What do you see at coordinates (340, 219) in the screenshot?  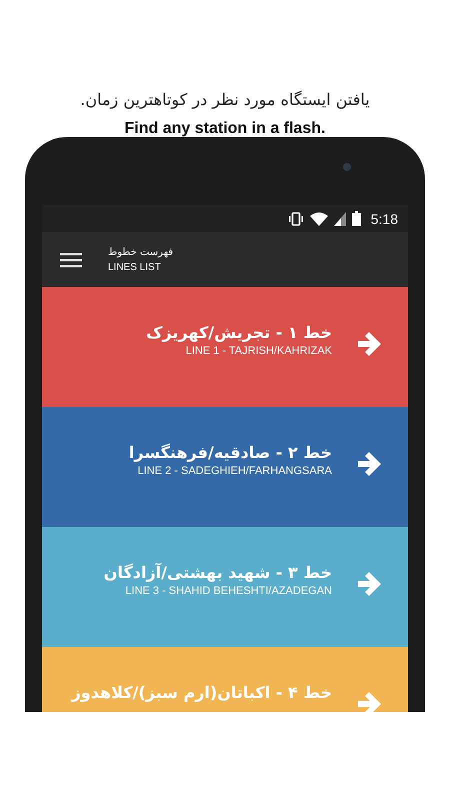 I see `signal-icon` at bounding box center [340, 219].